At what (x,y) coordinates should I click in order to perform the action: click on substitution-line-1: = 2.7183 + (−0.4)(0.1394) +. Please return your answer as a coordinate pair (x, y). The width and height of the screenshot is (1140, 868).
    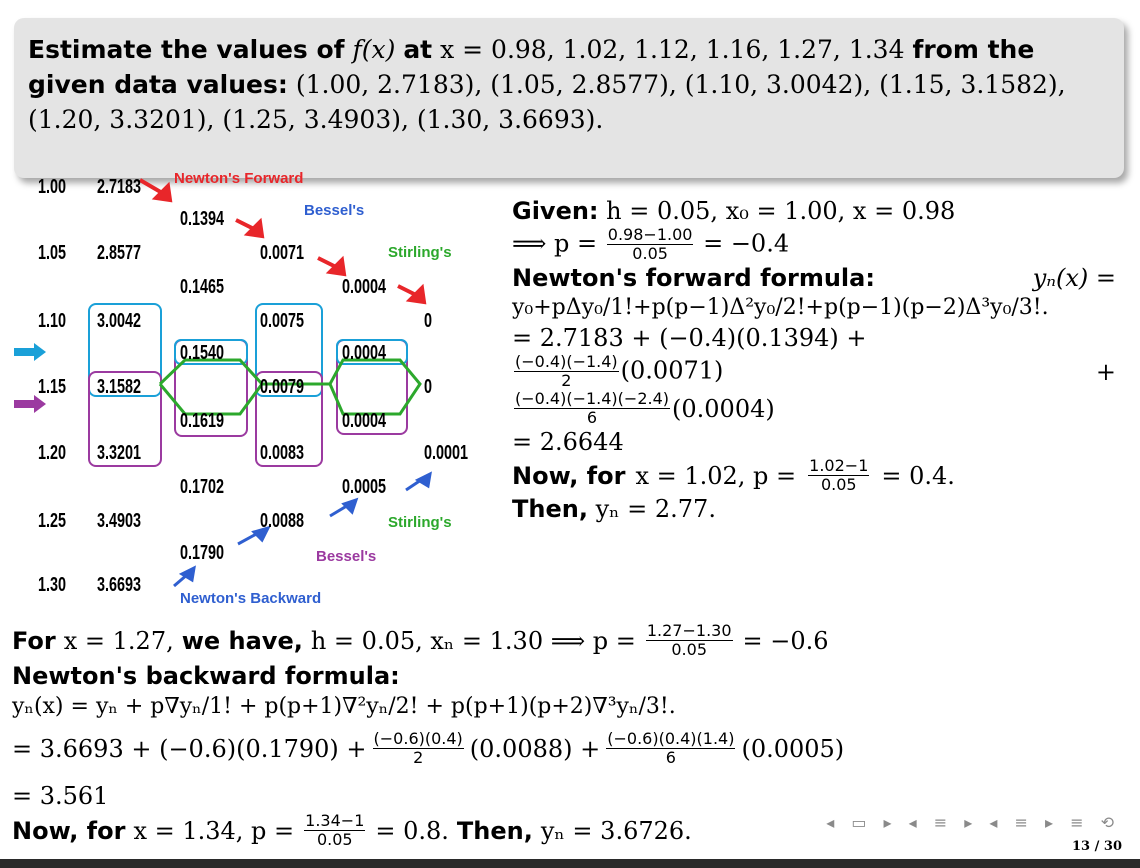
    Looking at the image, I should click on (689, 338).